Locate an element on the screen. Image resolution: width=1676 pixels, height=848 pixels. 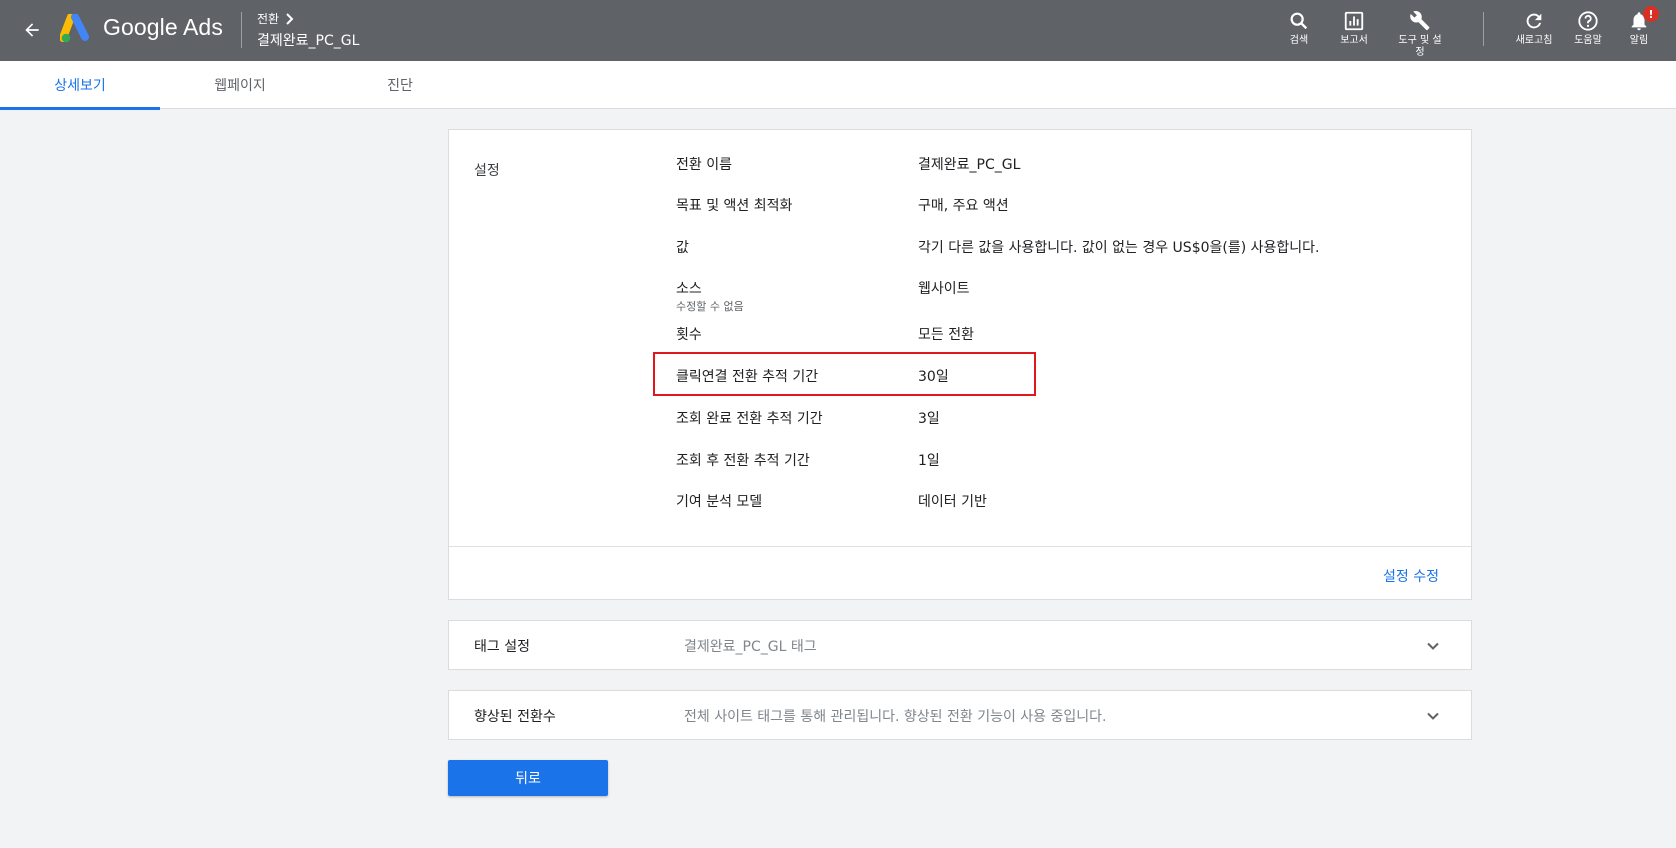
panel-title: 향상된 전환수 is located at coordinates (515, 717).